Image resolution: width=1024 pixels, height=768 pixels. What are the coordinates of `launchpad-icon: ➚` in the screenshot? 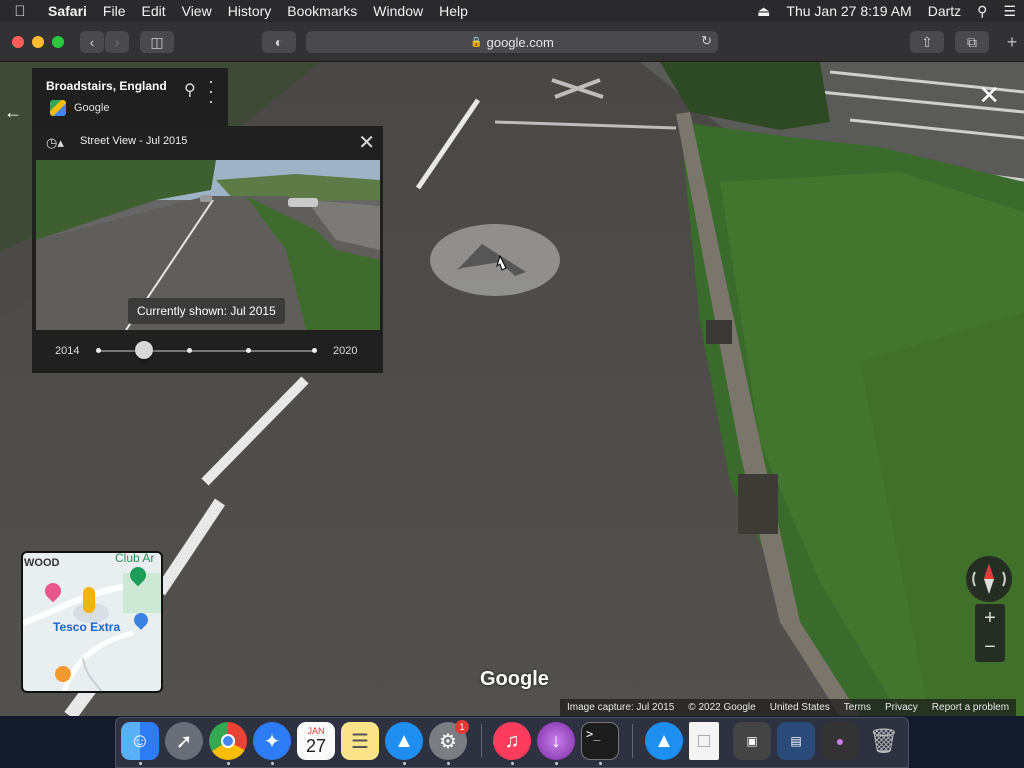 It's located at (184, 741).